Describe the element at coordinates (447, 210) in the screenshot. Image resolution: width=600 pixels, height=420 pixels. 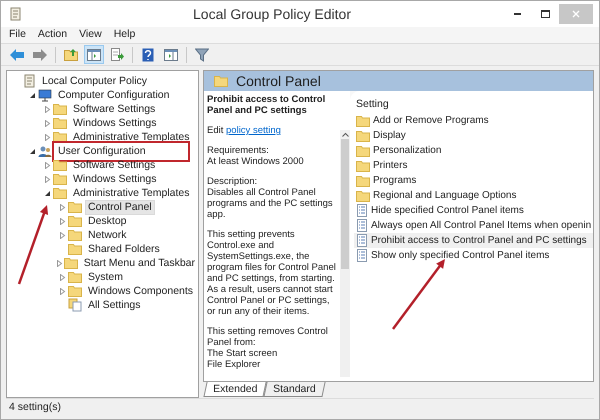
I see `setting-item: Hide specified Control Panel items` at that location.